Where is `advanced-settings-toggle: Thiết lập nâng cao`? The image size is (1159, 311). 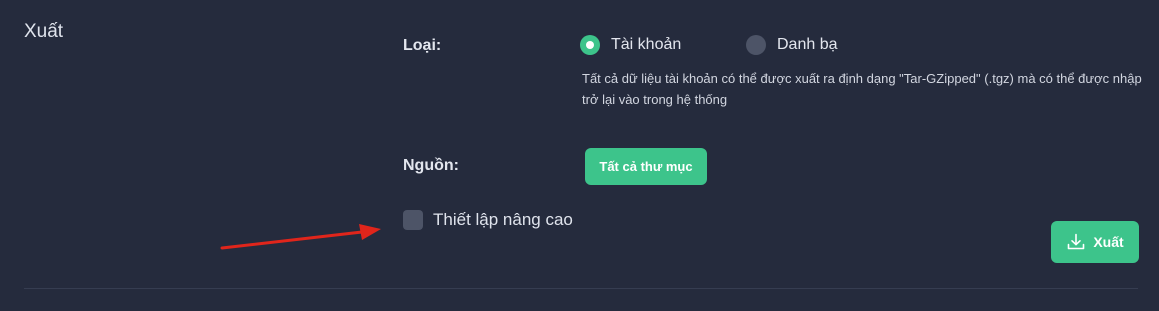
advanced-settings-toggle: Thiết lập nâng cao is located at coordinates (488, 220).